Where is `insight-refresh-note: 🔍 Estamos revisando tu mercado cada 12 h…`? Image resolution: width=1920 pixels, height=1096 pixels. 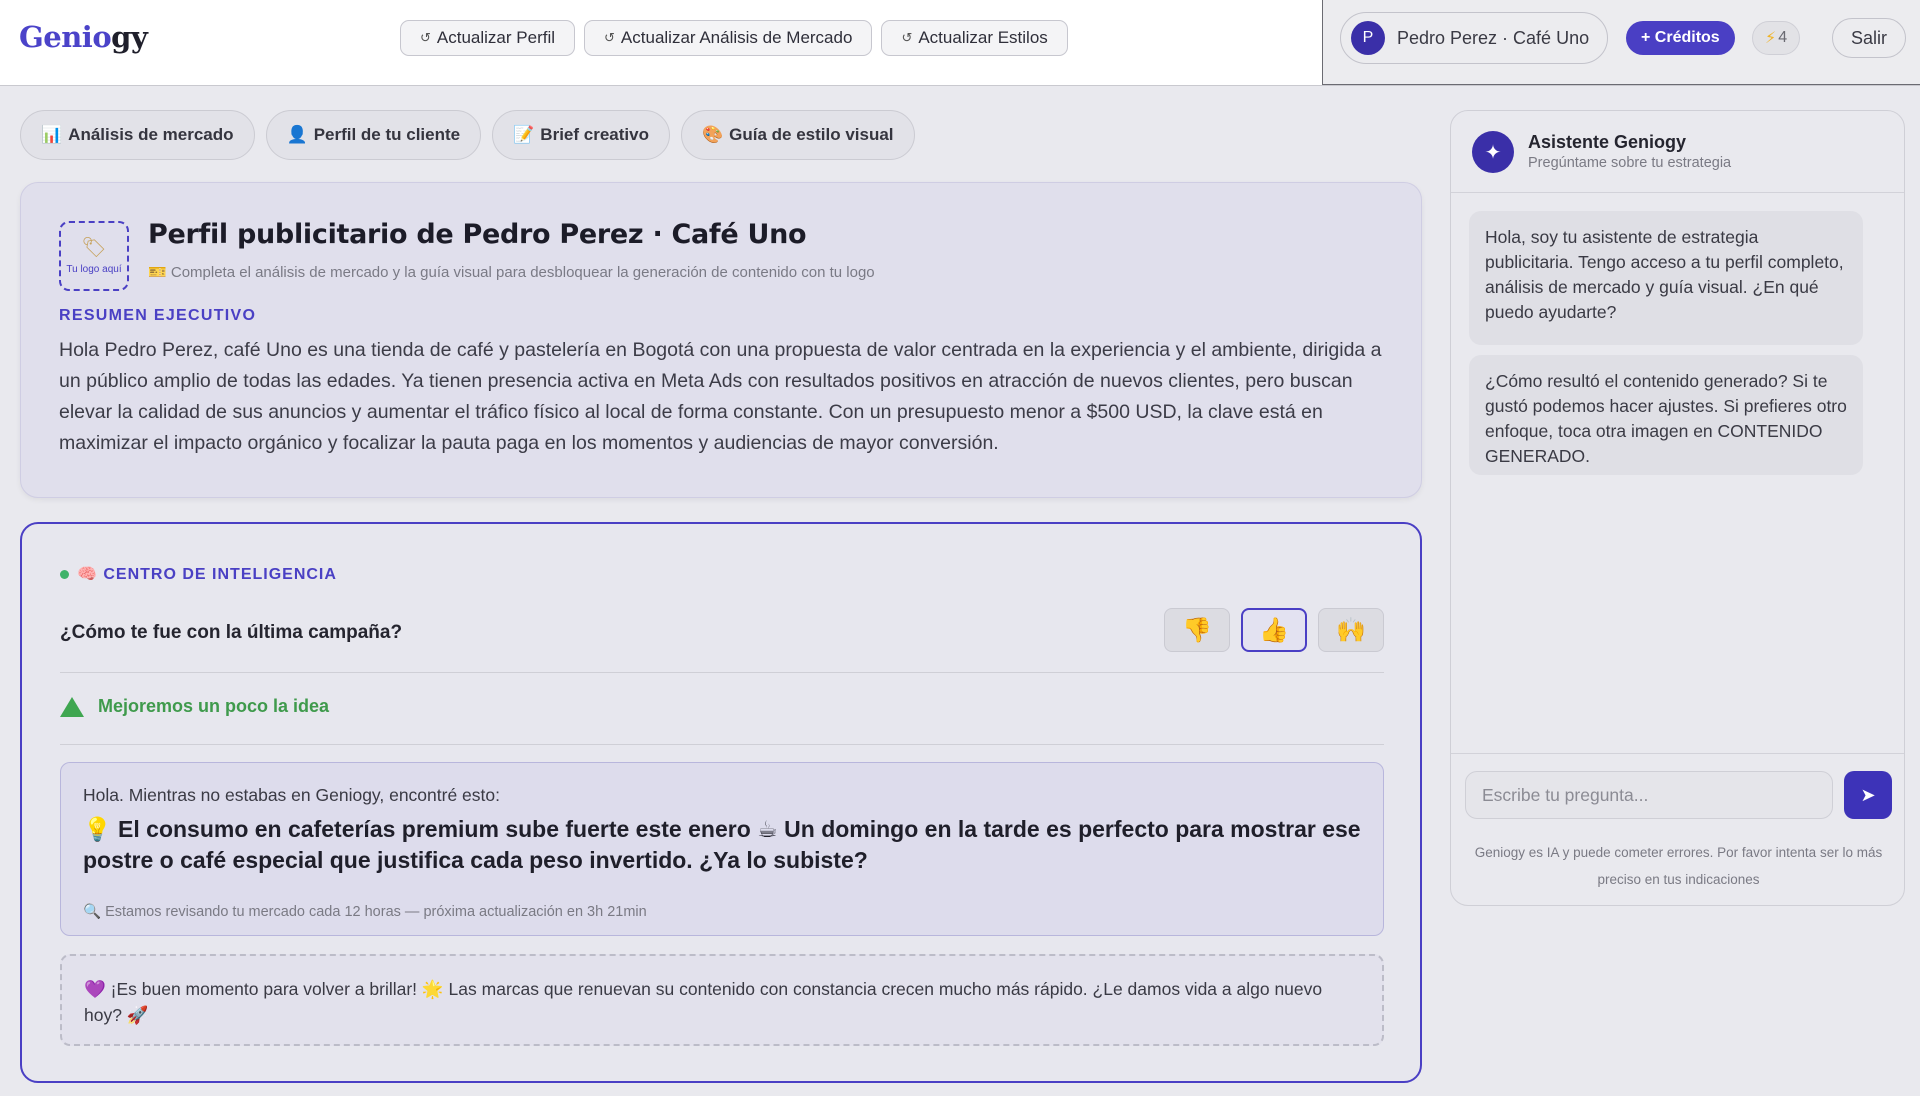 insight-refresh-note: 🔍 Estamos revisando tu mercado cada 12 h… is located at coordinates (365, 912).